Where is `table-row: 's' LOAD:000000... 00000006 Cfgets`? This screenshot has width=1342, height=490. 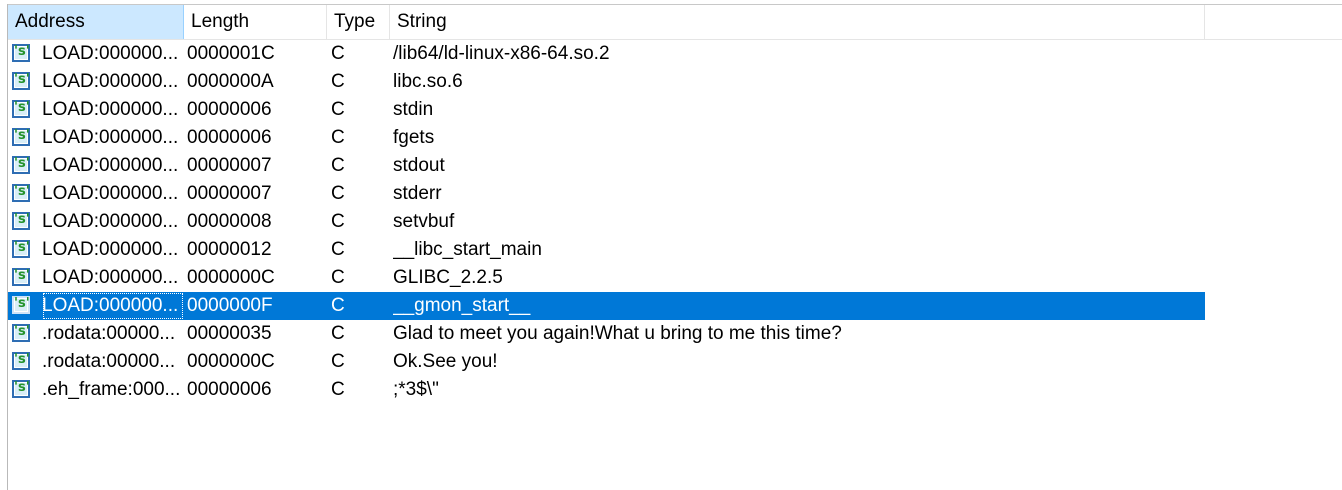 table-row: 's' LOAD:000000... 00000006 Cfgets is located at coordinates (606, 138).